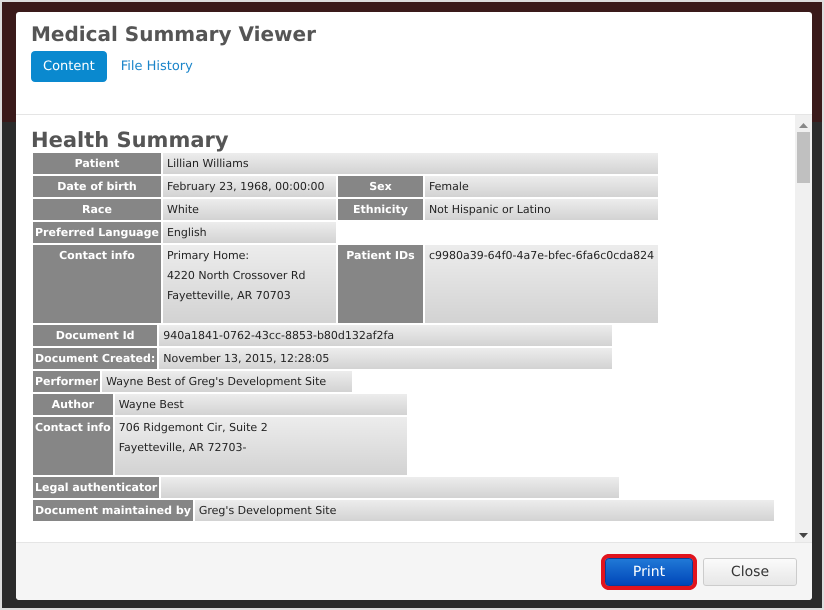 Image resolution: width=824 pixels, height=610 pixels. What do you see at coordinates (380, 209) in the screenshot?
I see `field-label: Ethnicity` at bounding box center [380, 209].